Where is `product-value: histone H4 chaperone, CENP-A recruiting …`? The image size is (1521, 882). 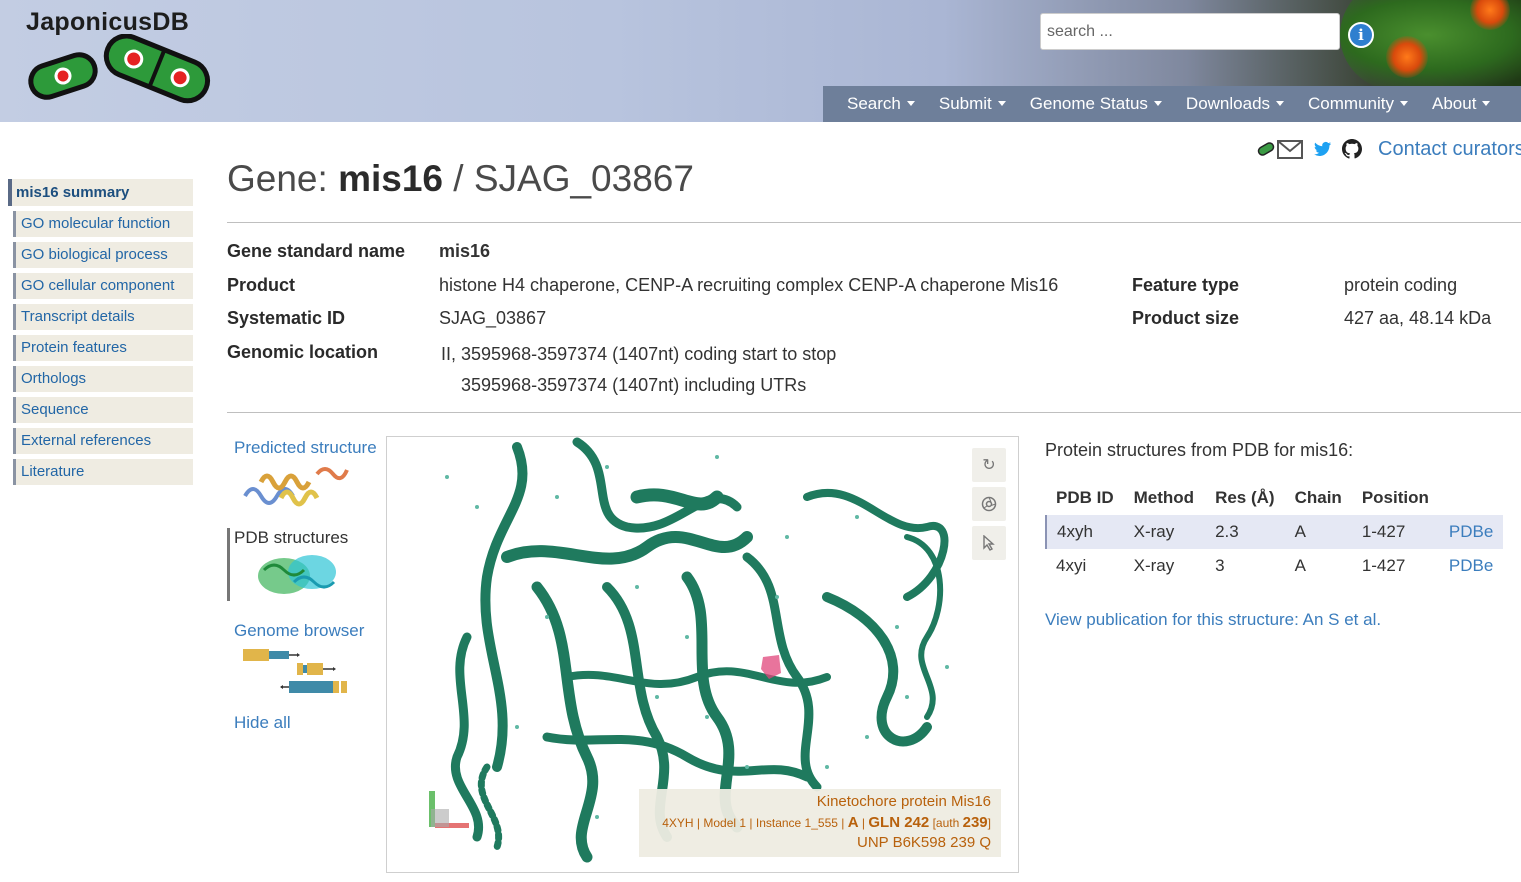 product-value: histone H4 chaperone, CENP-A recruiting … is located at coordinates (749, 285).